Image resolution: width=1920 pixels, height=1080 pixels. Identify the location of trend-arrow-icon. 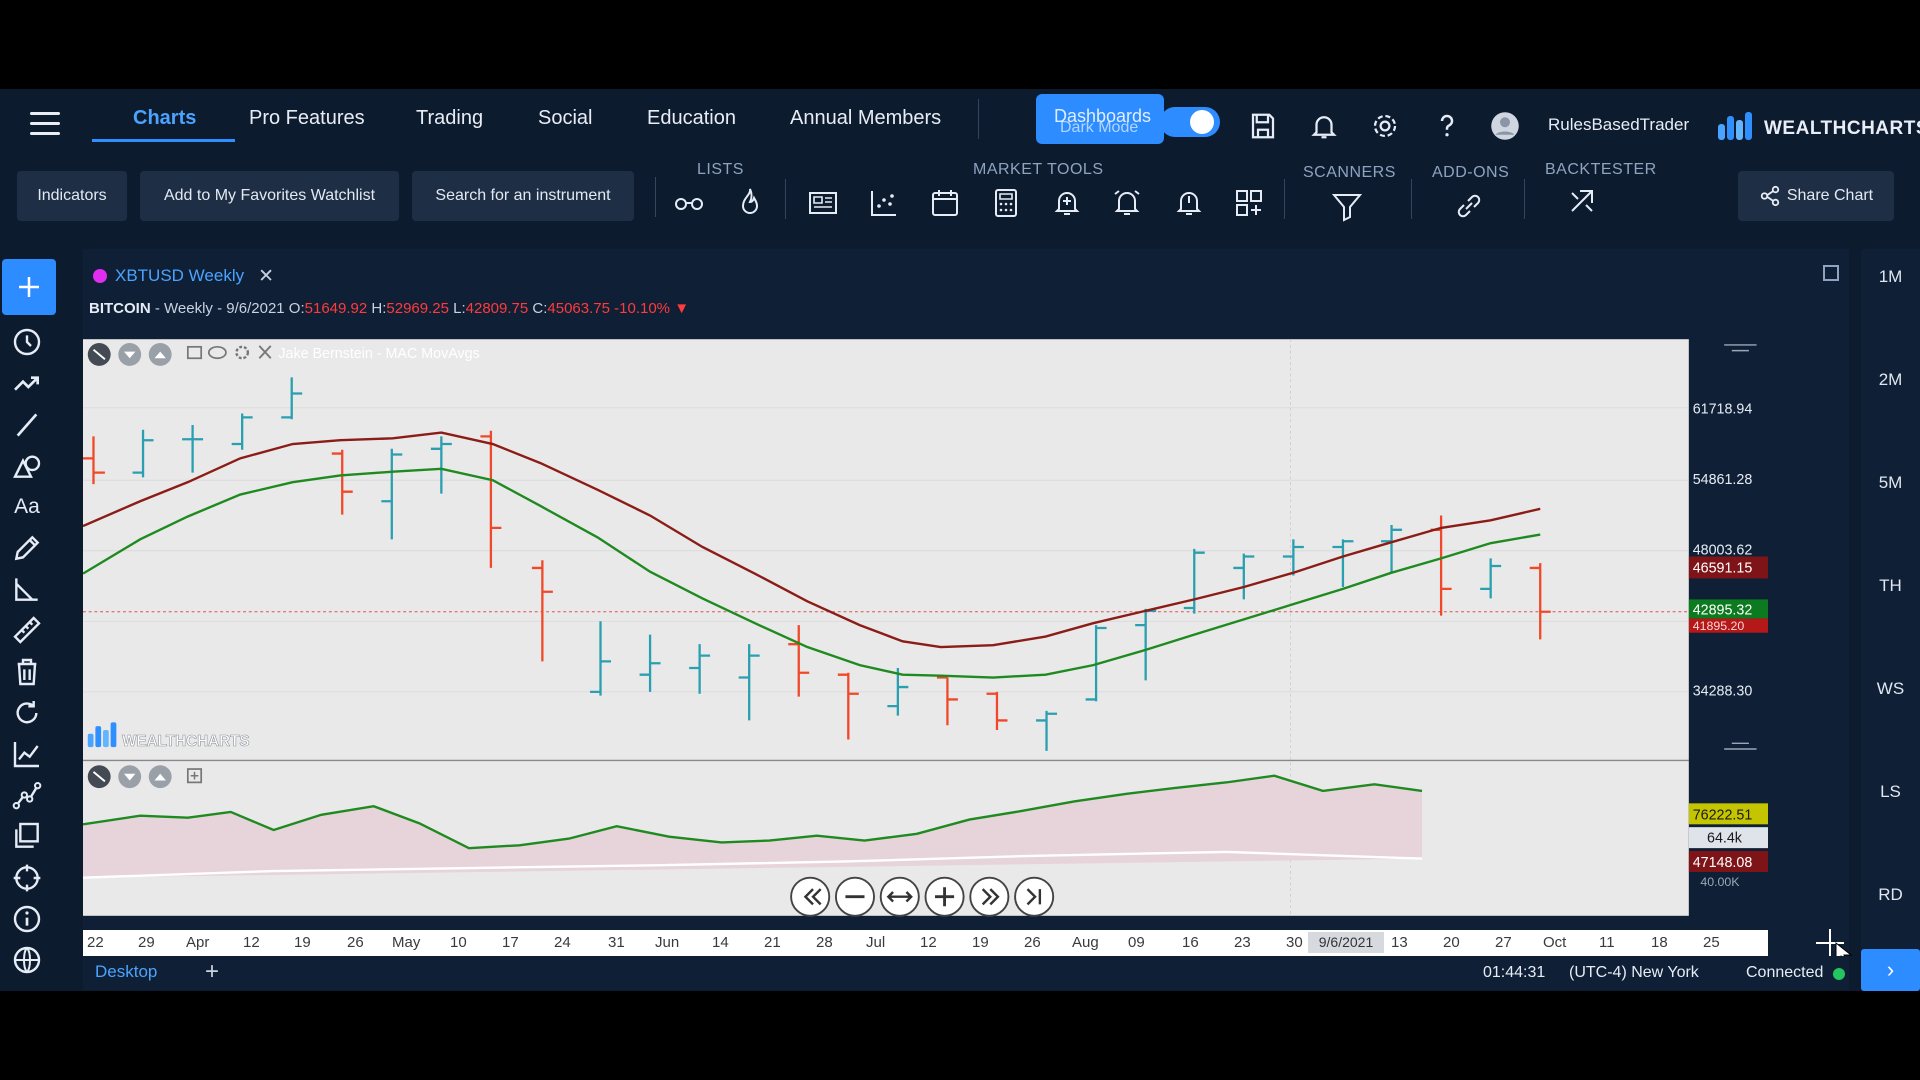
(27, 383).